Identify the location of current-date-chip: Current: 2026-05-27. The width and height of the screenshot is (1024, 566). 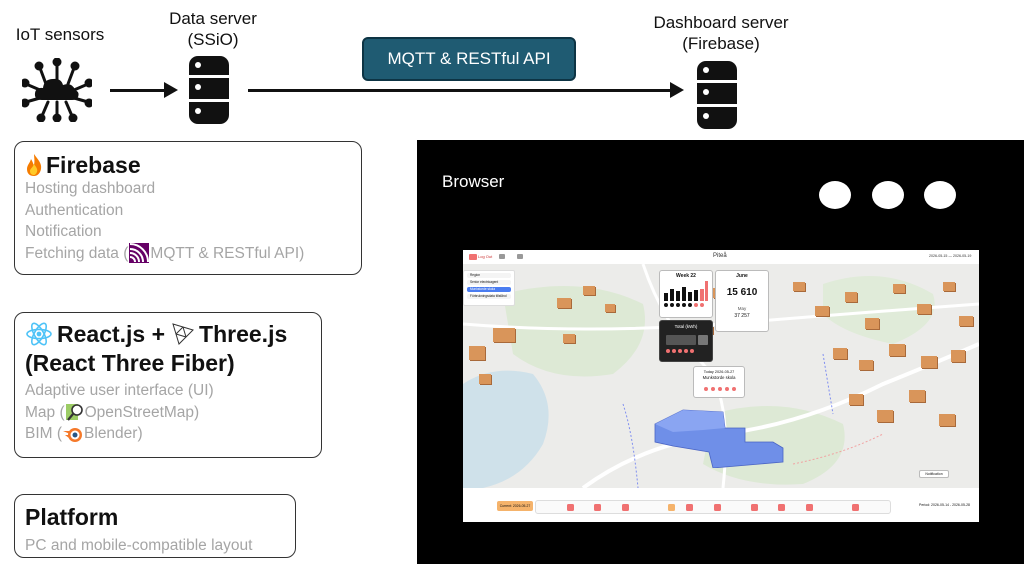
(515, 506).